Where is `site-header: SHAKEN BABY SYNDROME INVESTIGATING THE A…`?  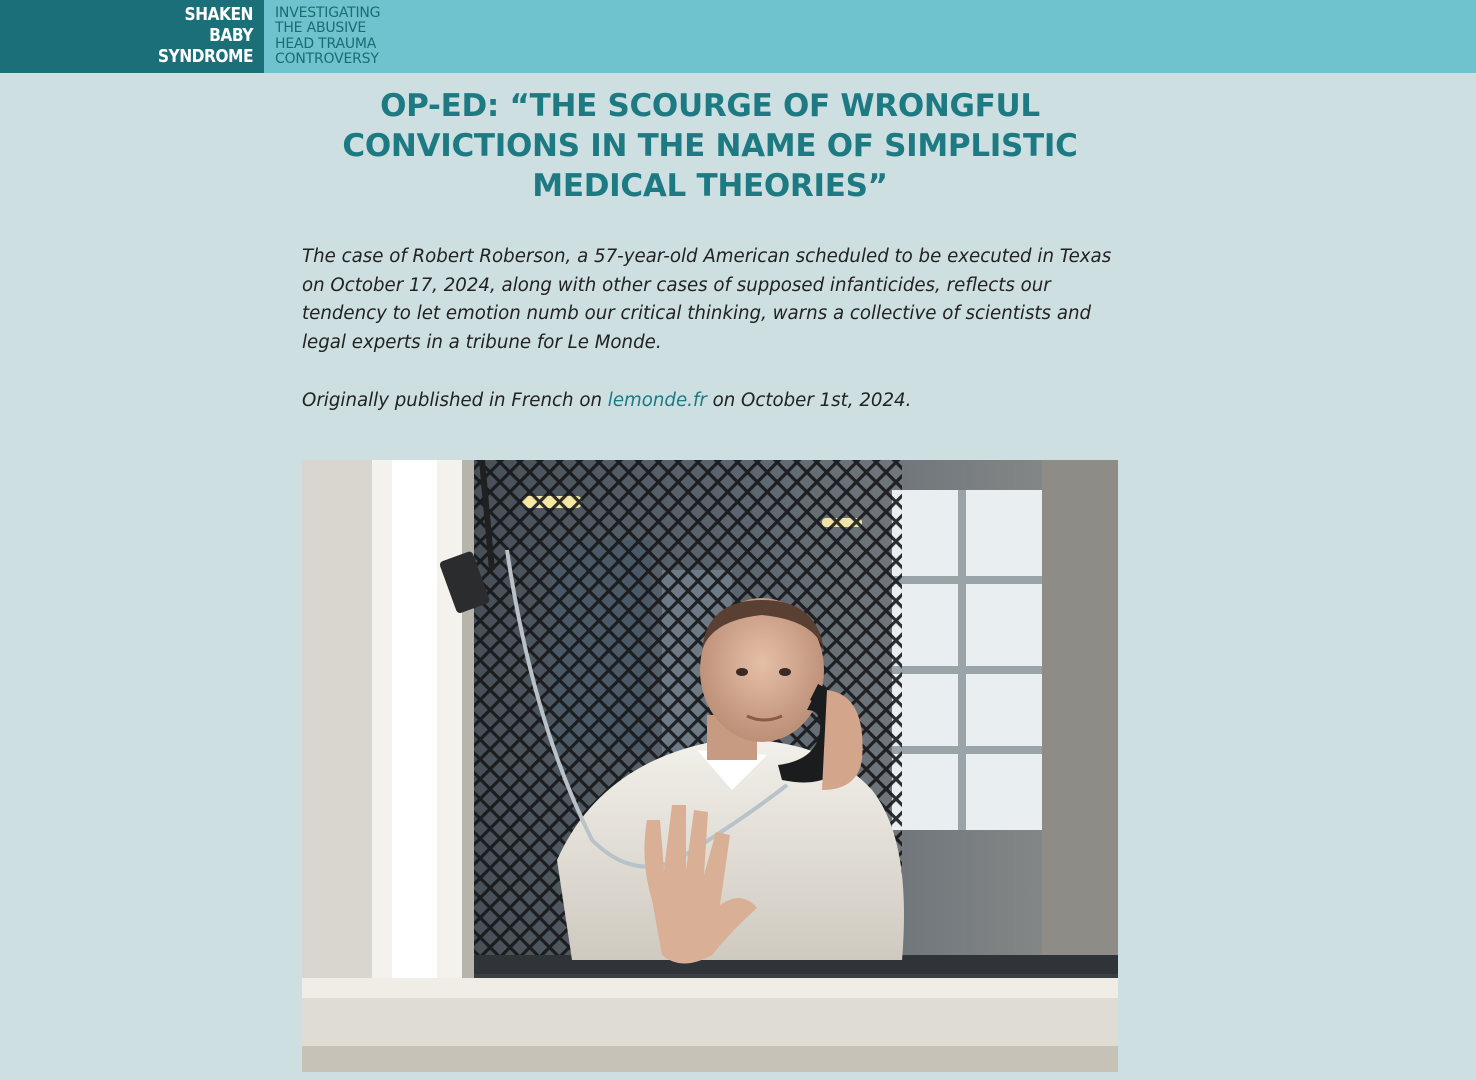 site-header: SHAKEN BABY SYNDROME INVESTIGATING THE A… is located at coordinates (738, 36).